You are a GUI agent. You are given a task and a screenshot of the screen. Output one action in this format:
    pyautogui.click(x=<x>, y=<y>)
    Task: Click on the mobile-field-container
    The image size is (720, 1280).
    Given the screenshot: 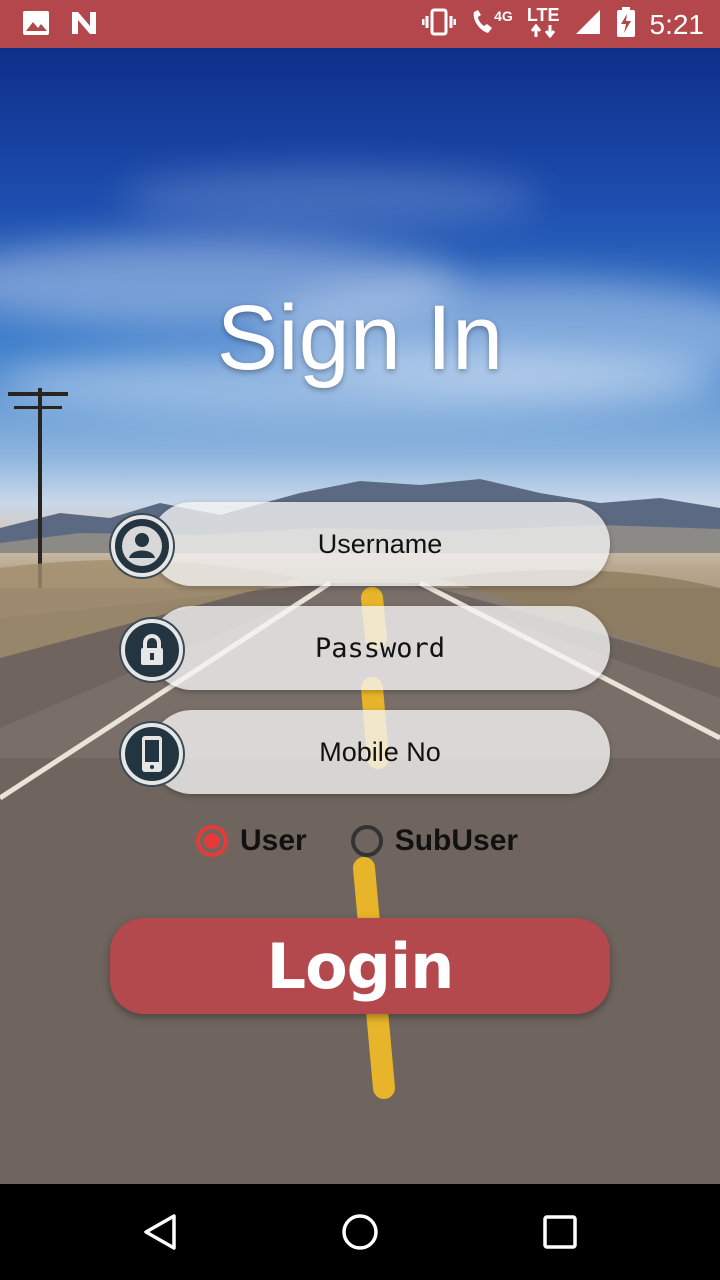 What is the action you would take?
    pyautogui.click(x=380, y=752)
    